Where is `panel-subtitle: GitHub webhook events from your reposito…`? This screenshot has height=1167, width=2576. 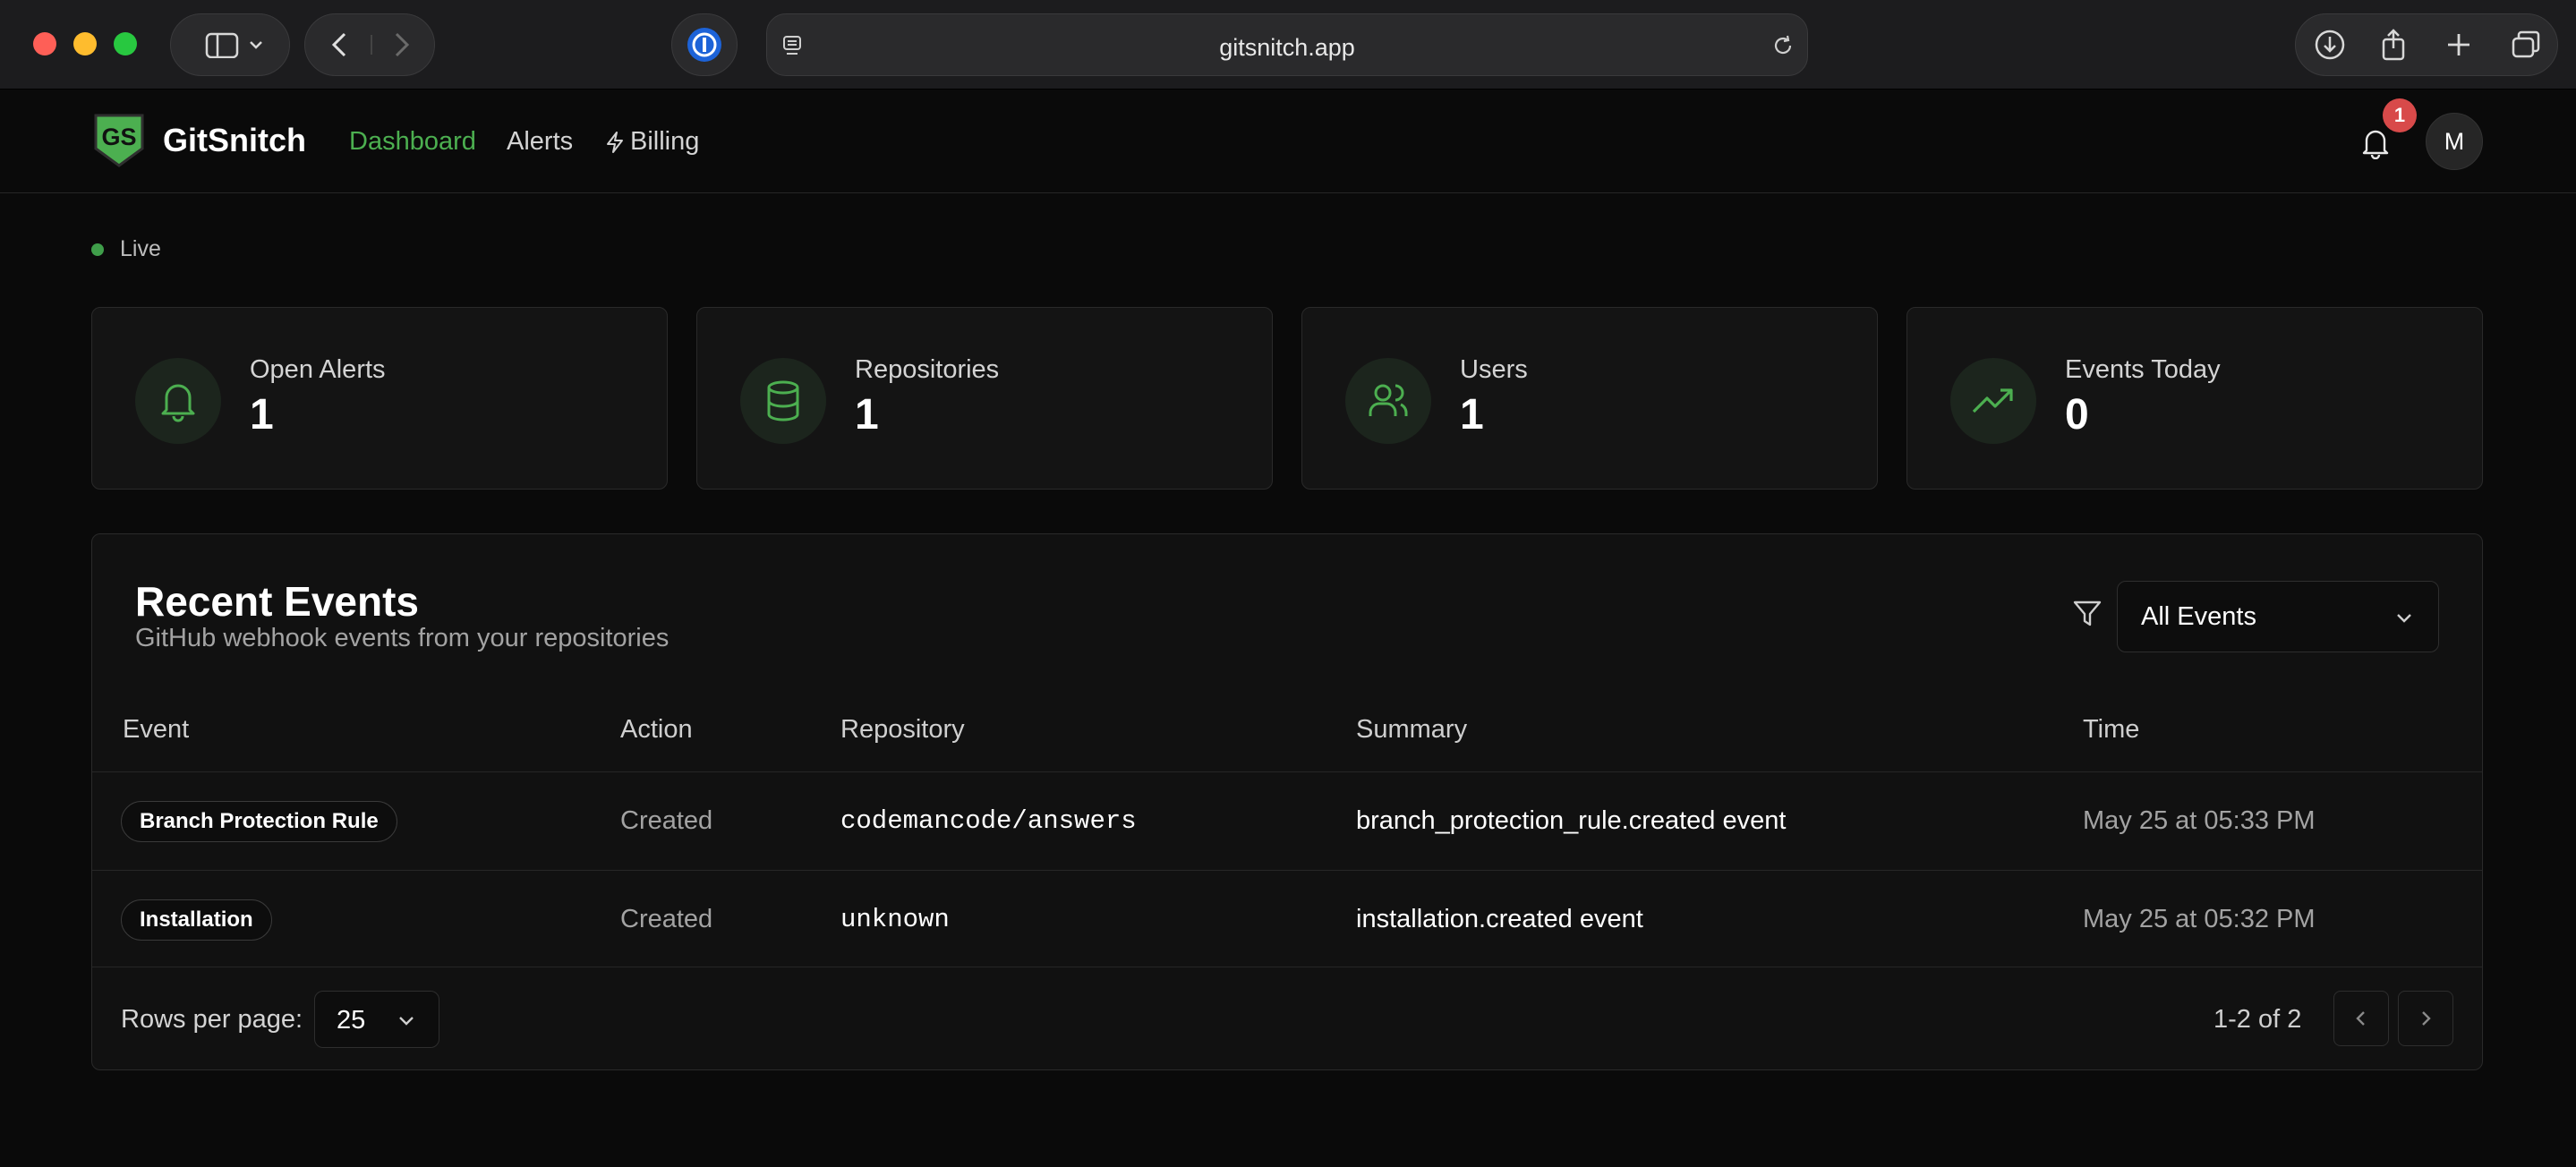
panel-subtitle: GitHub webhook events from your reposito… is located at coordinates (402, 638).